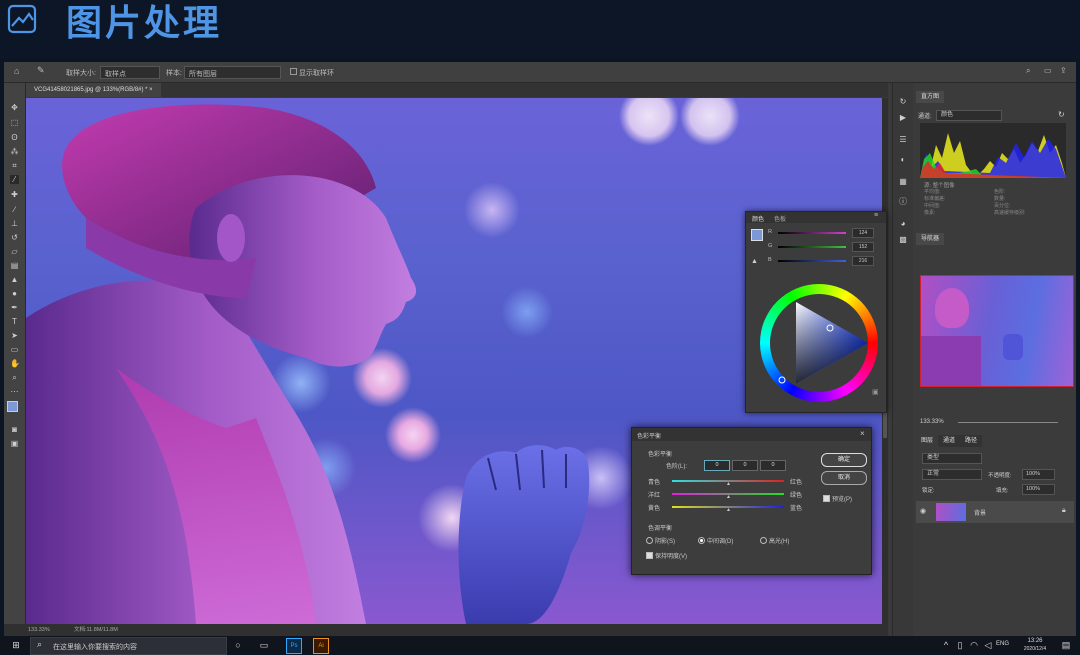 The height and width of the screenshot is (655, 1080). Describe the element at coordinates (130, 72) in the screenshot. I see `sample-size-select: 取样点` at that location.